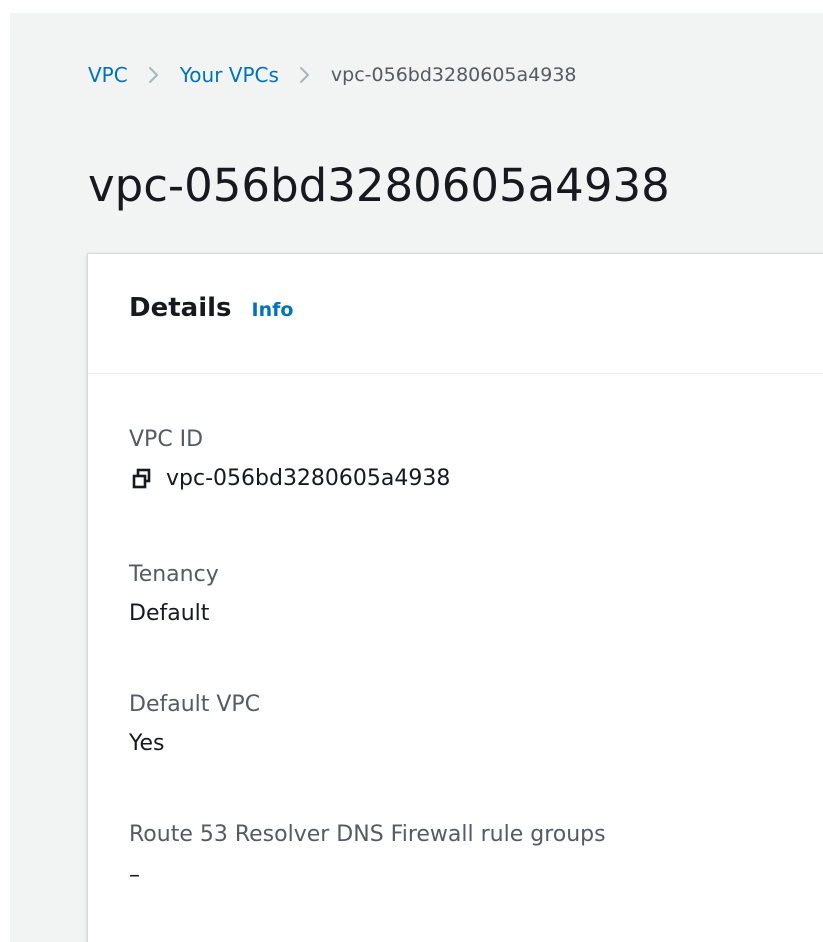 The width and height of the screenshot is (823, 942). What do you see at coordinates (472, 725) in the screenshot?
I see `default-vpc-field: Default VPC Yes` at bounding box center [472, 725].